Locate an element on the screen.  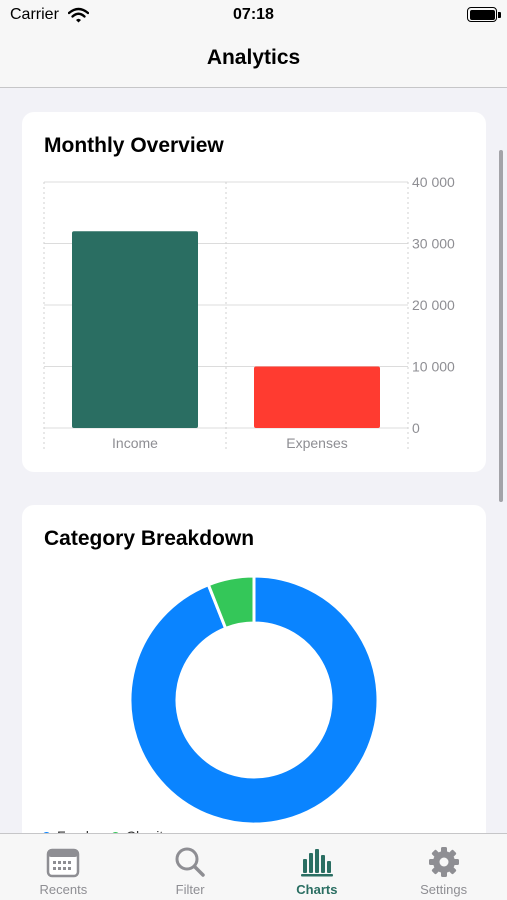
bar-chart-icon is located at coordinates (316, 863).